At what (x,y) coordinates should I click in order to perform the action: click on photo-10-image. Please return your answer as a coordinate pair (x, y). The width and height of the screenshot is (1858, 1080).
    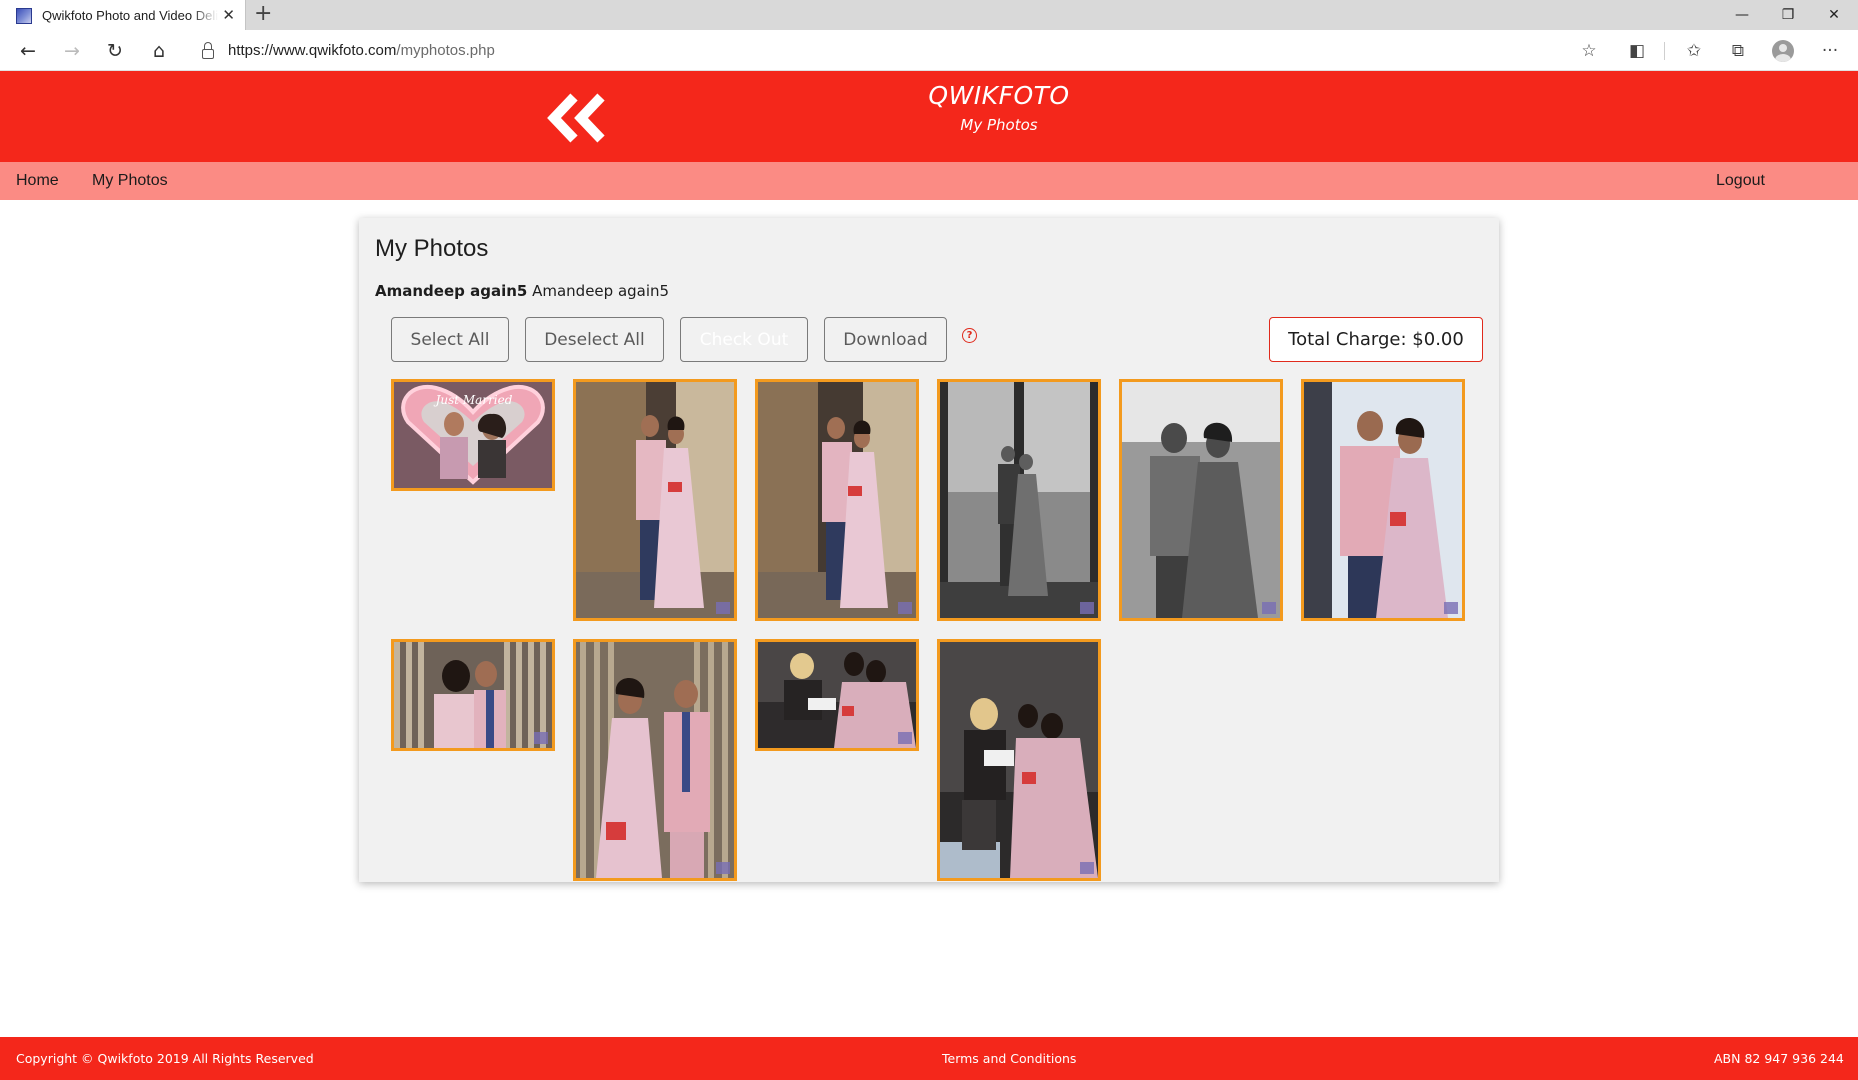
    Looking at the image, I should click on (1019, 760).